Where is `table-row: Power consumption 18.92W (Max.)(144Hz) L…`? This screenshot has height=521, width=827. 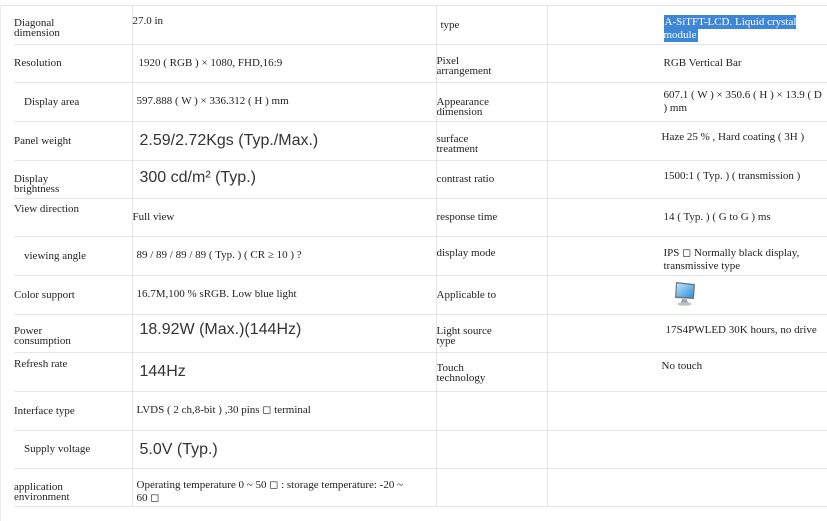
table-row: Power consumption 18.92W (Max.)(144Hz) L… is located at coordinates (420, 333).